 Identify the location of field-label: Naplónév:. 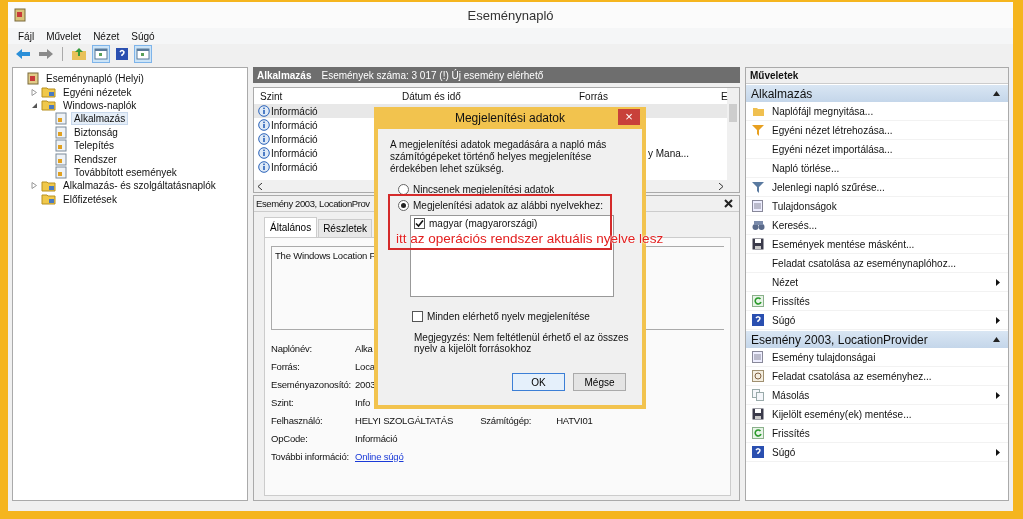
(292, 348).